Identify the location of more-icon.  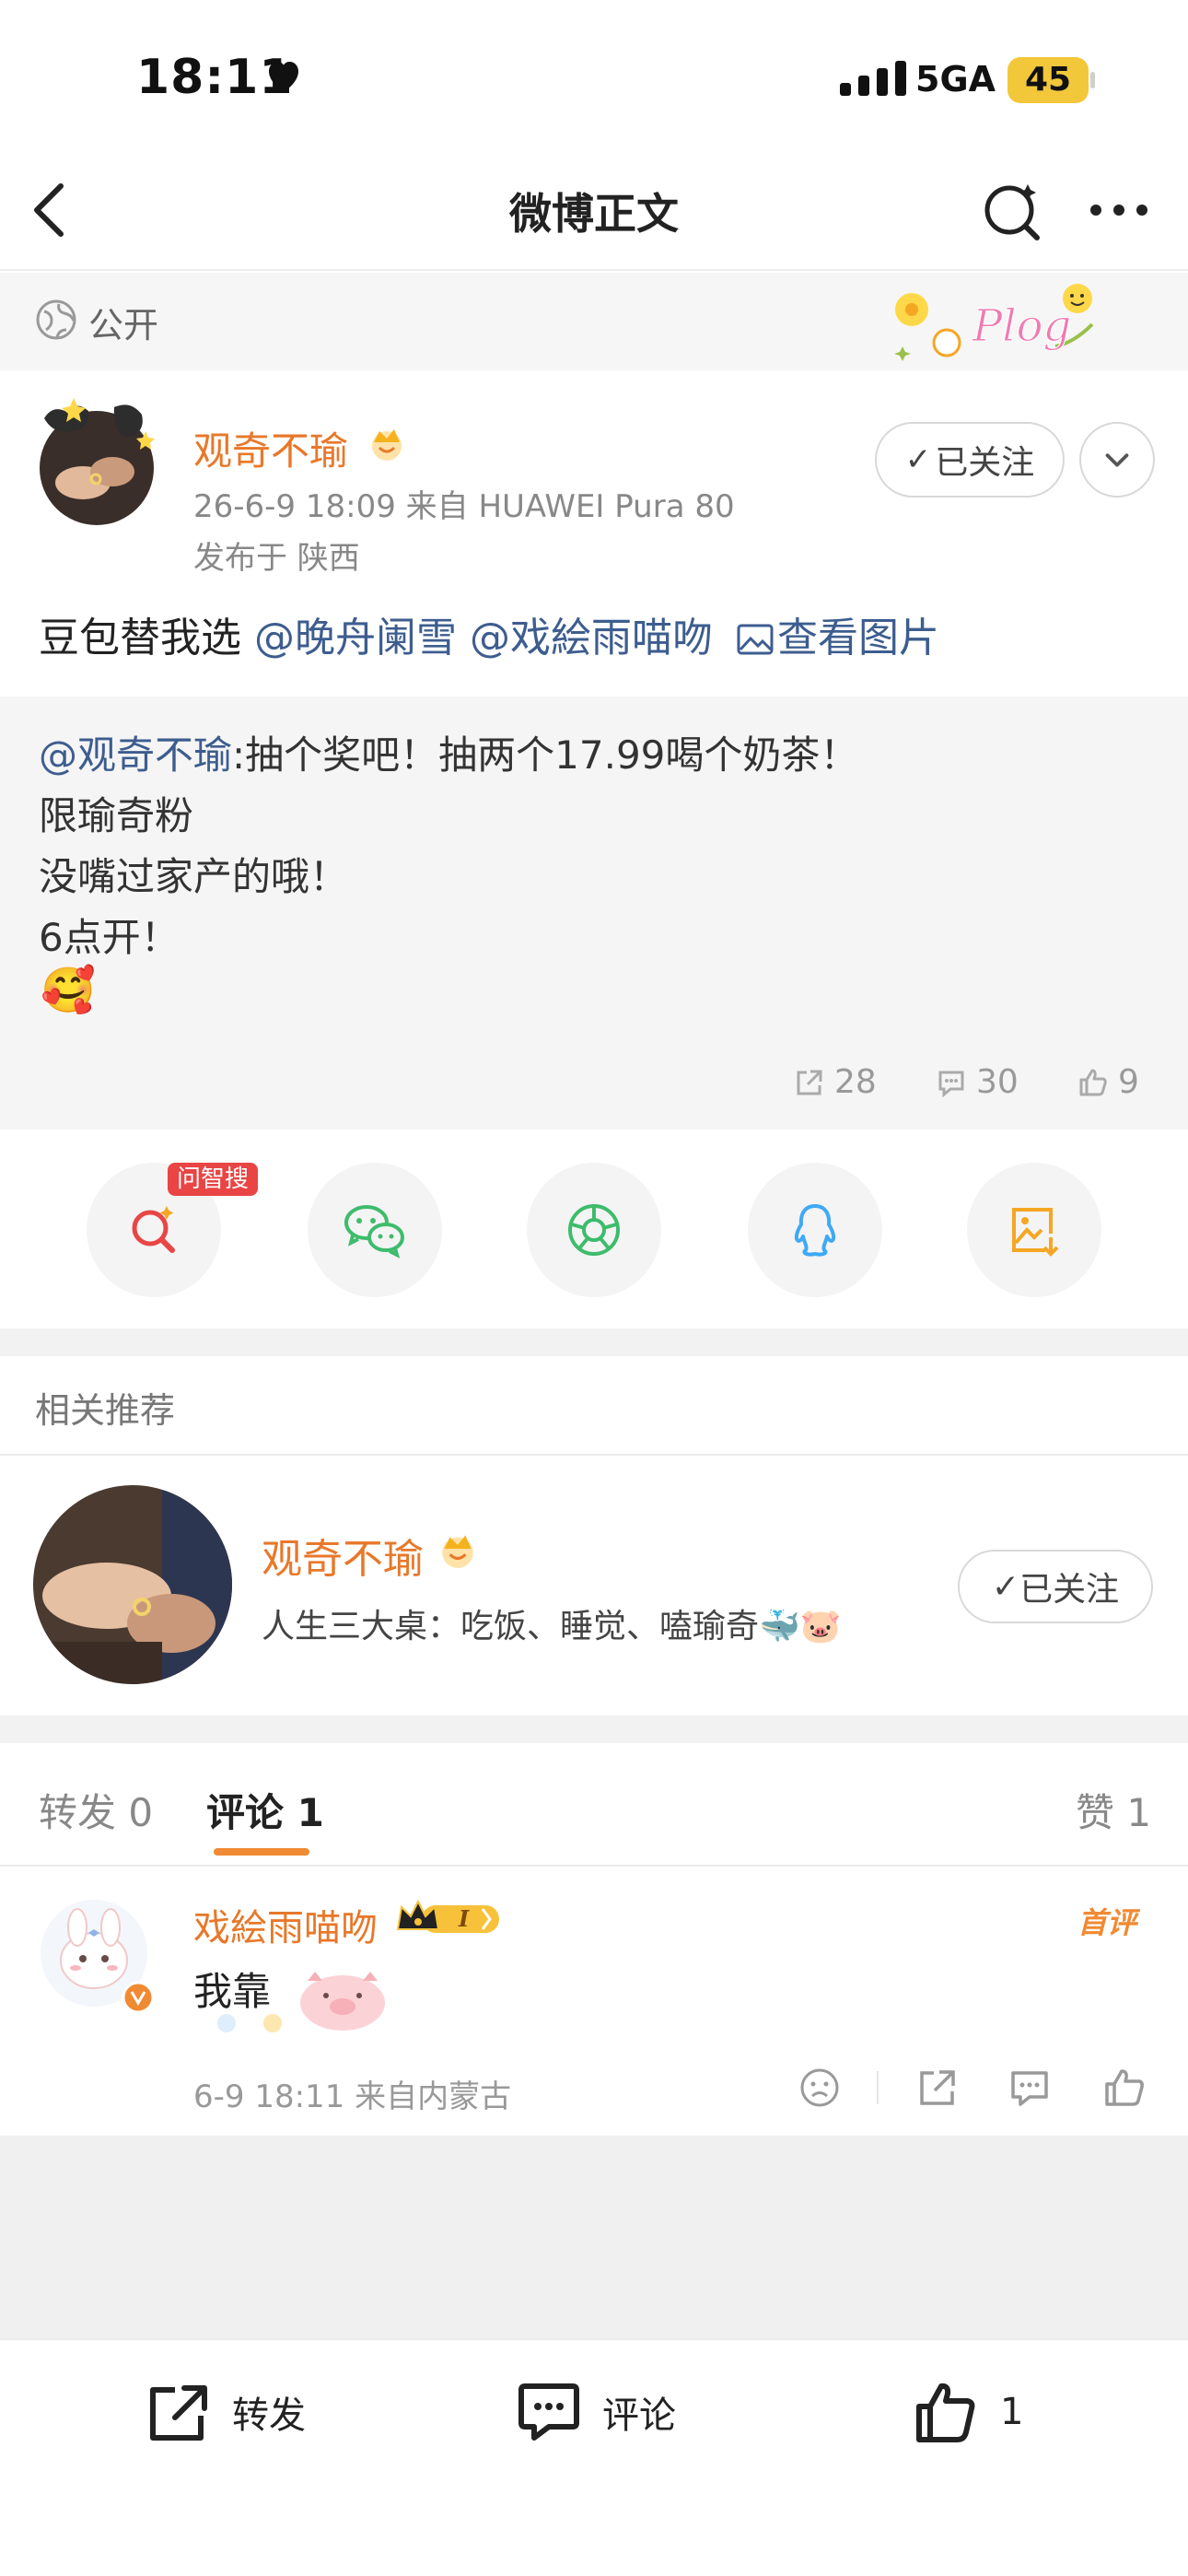
(1119, 210).